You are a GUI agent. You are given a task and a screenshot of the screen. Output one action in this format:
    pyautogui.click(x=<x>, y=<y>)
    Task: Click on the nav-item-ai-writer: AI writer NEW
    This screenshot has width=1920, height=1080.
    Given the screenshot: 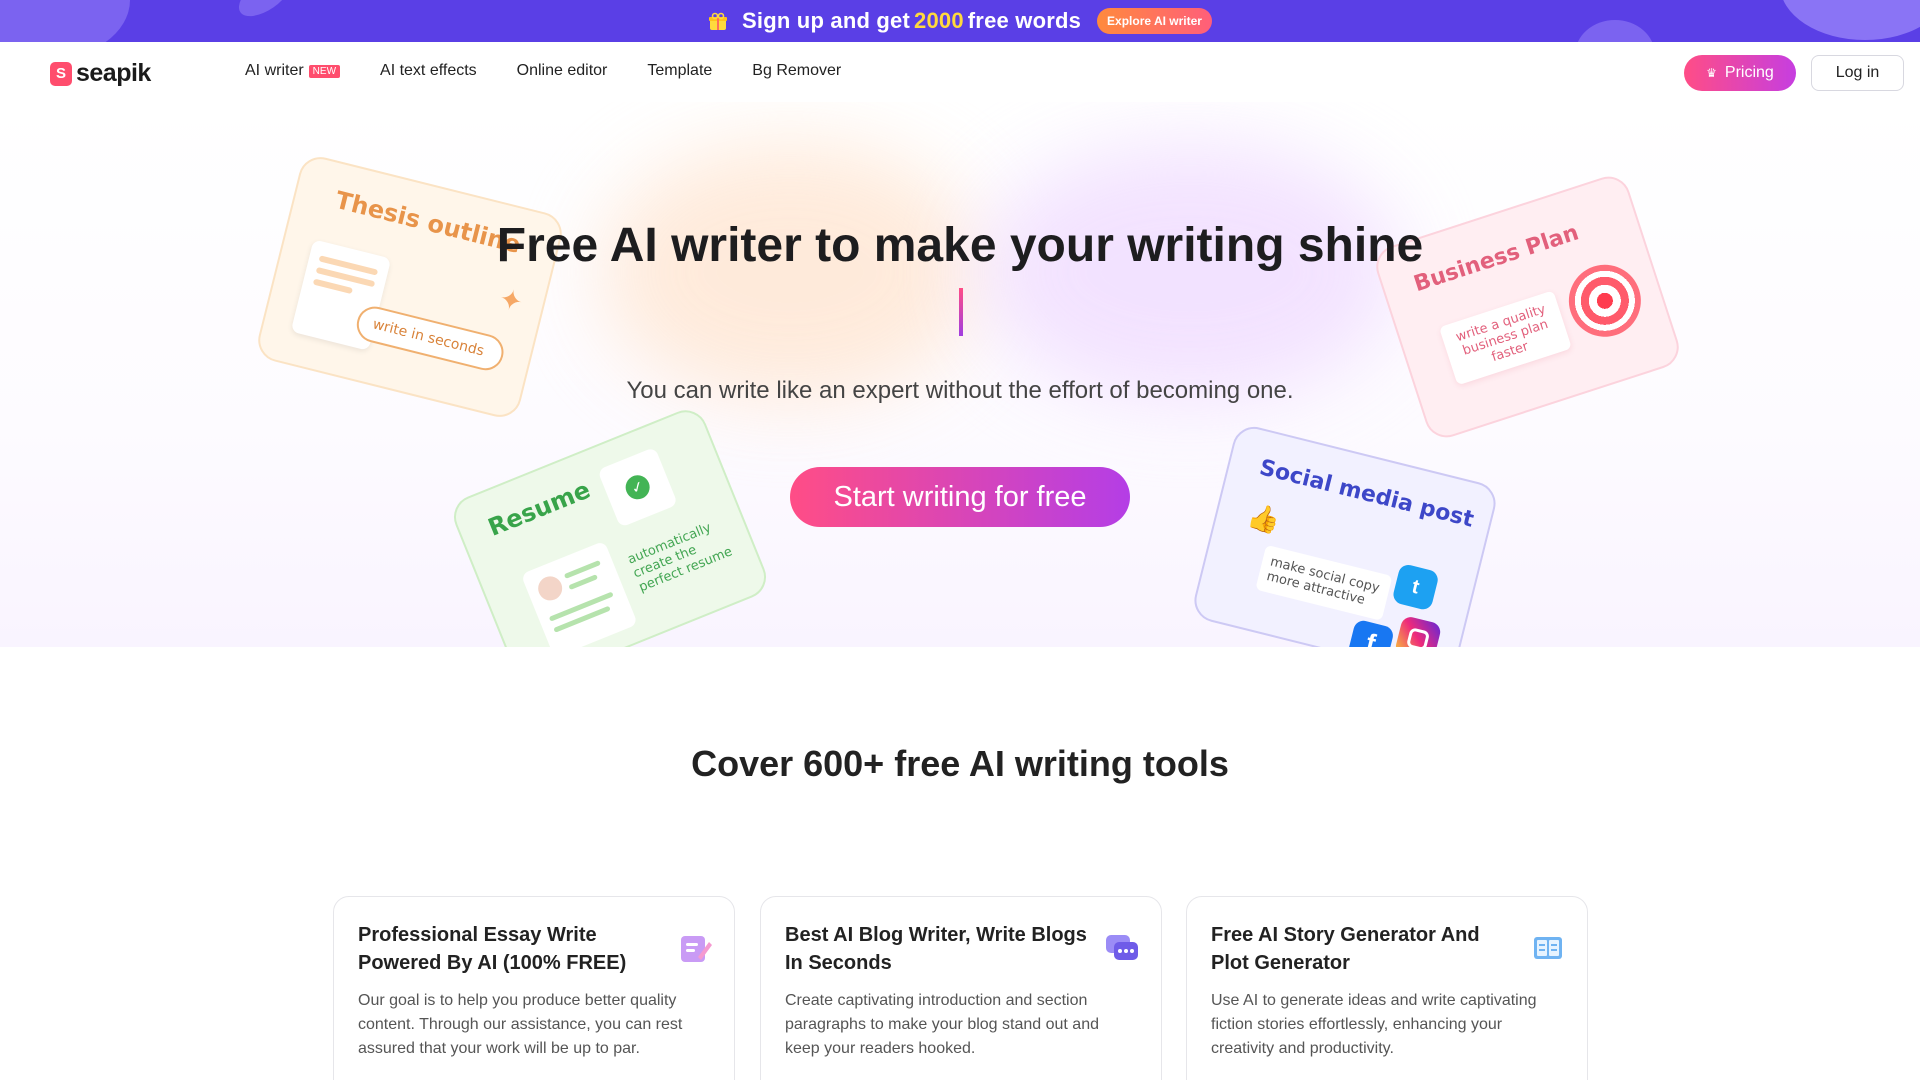 What is the action you would take?
    pyautogui.click(x=293, y=71)
    